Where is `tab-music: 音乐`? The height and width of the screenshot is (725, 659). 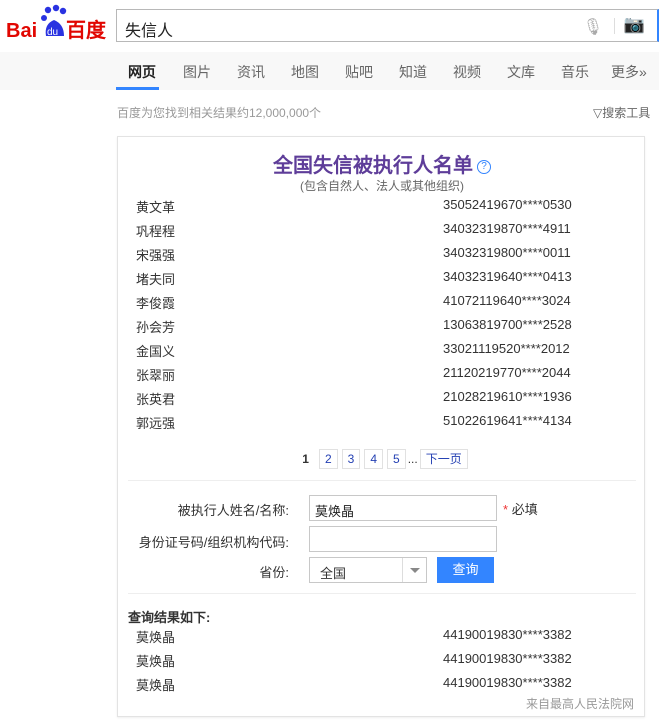
tab-music: 音乐 is located at coordinates (575, 72).